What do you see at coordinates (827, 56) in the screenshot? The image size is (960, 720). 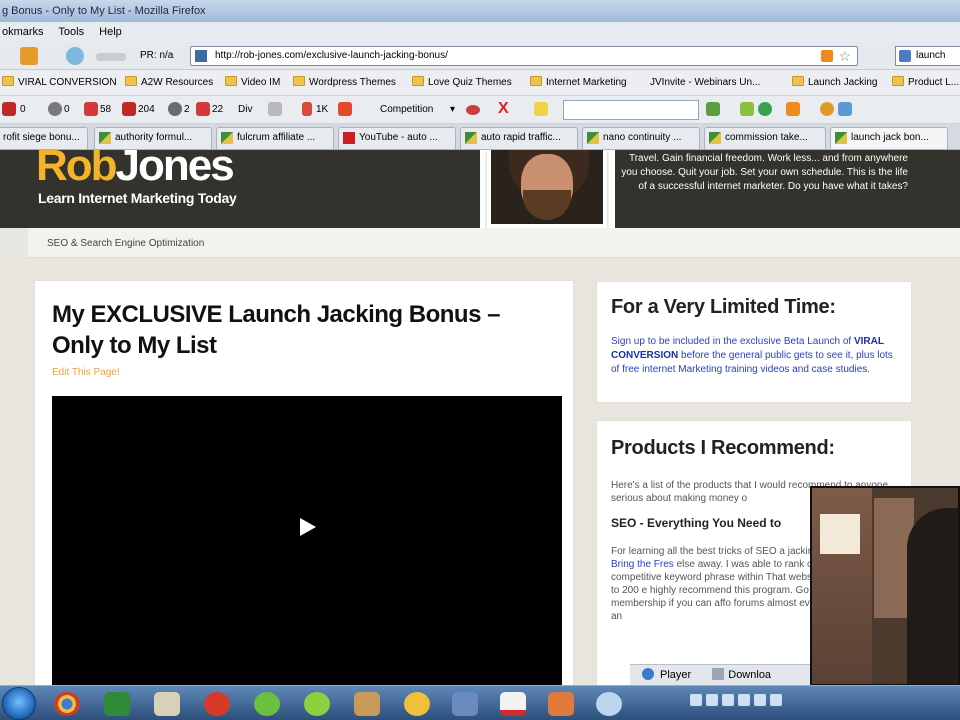 I see `rss-feed-icon` at bounding box center [827, 56].